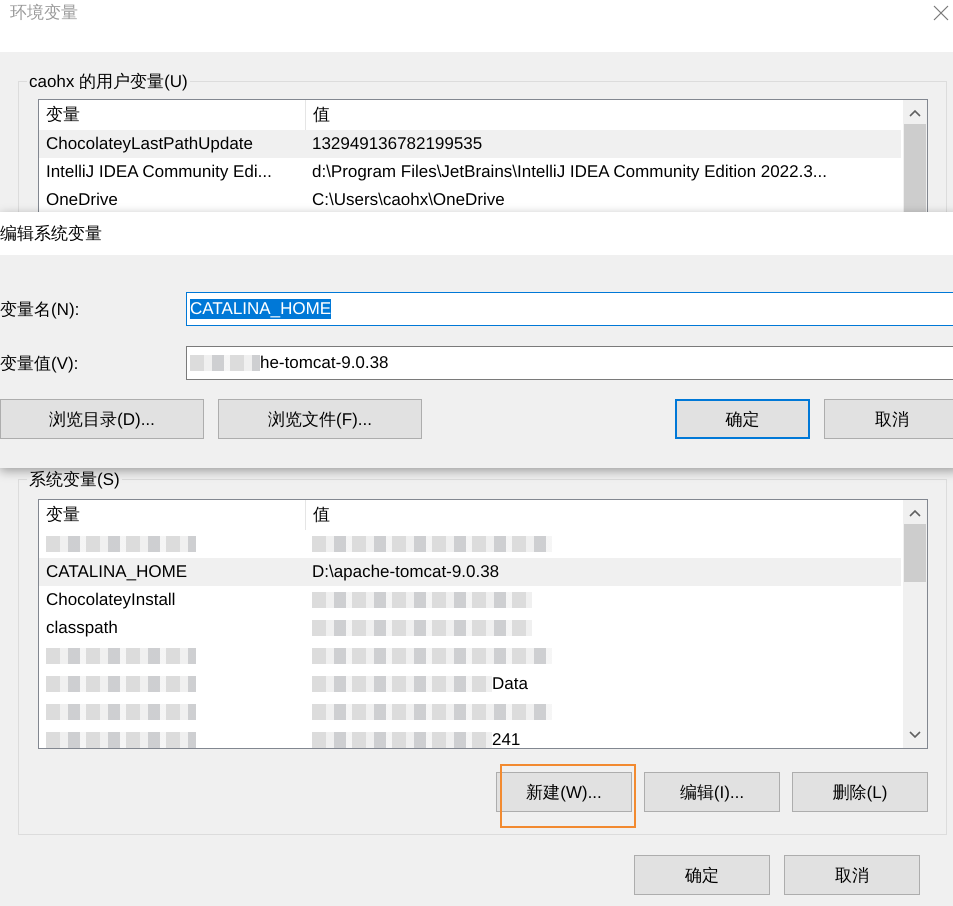 The width and height of the screenshot is (953, 906). What do you see at coordinates (111, 600) in the screenshot?
I see `table-cell: ChocolateyInstall` at bounding box center [111, 600].